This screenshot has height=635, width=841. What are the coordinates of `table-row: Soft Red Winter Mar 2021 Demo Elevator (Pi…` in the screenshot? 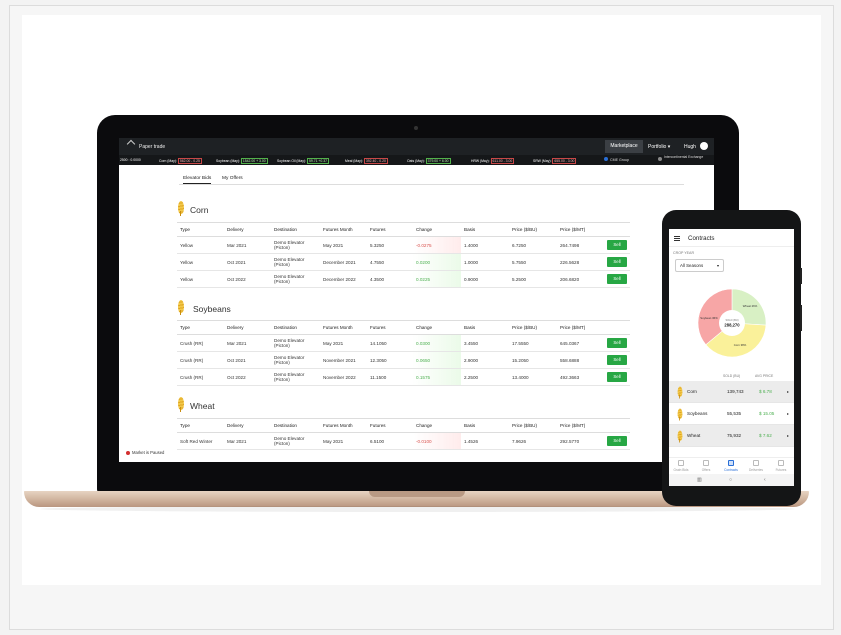 It's located at (403, 441).